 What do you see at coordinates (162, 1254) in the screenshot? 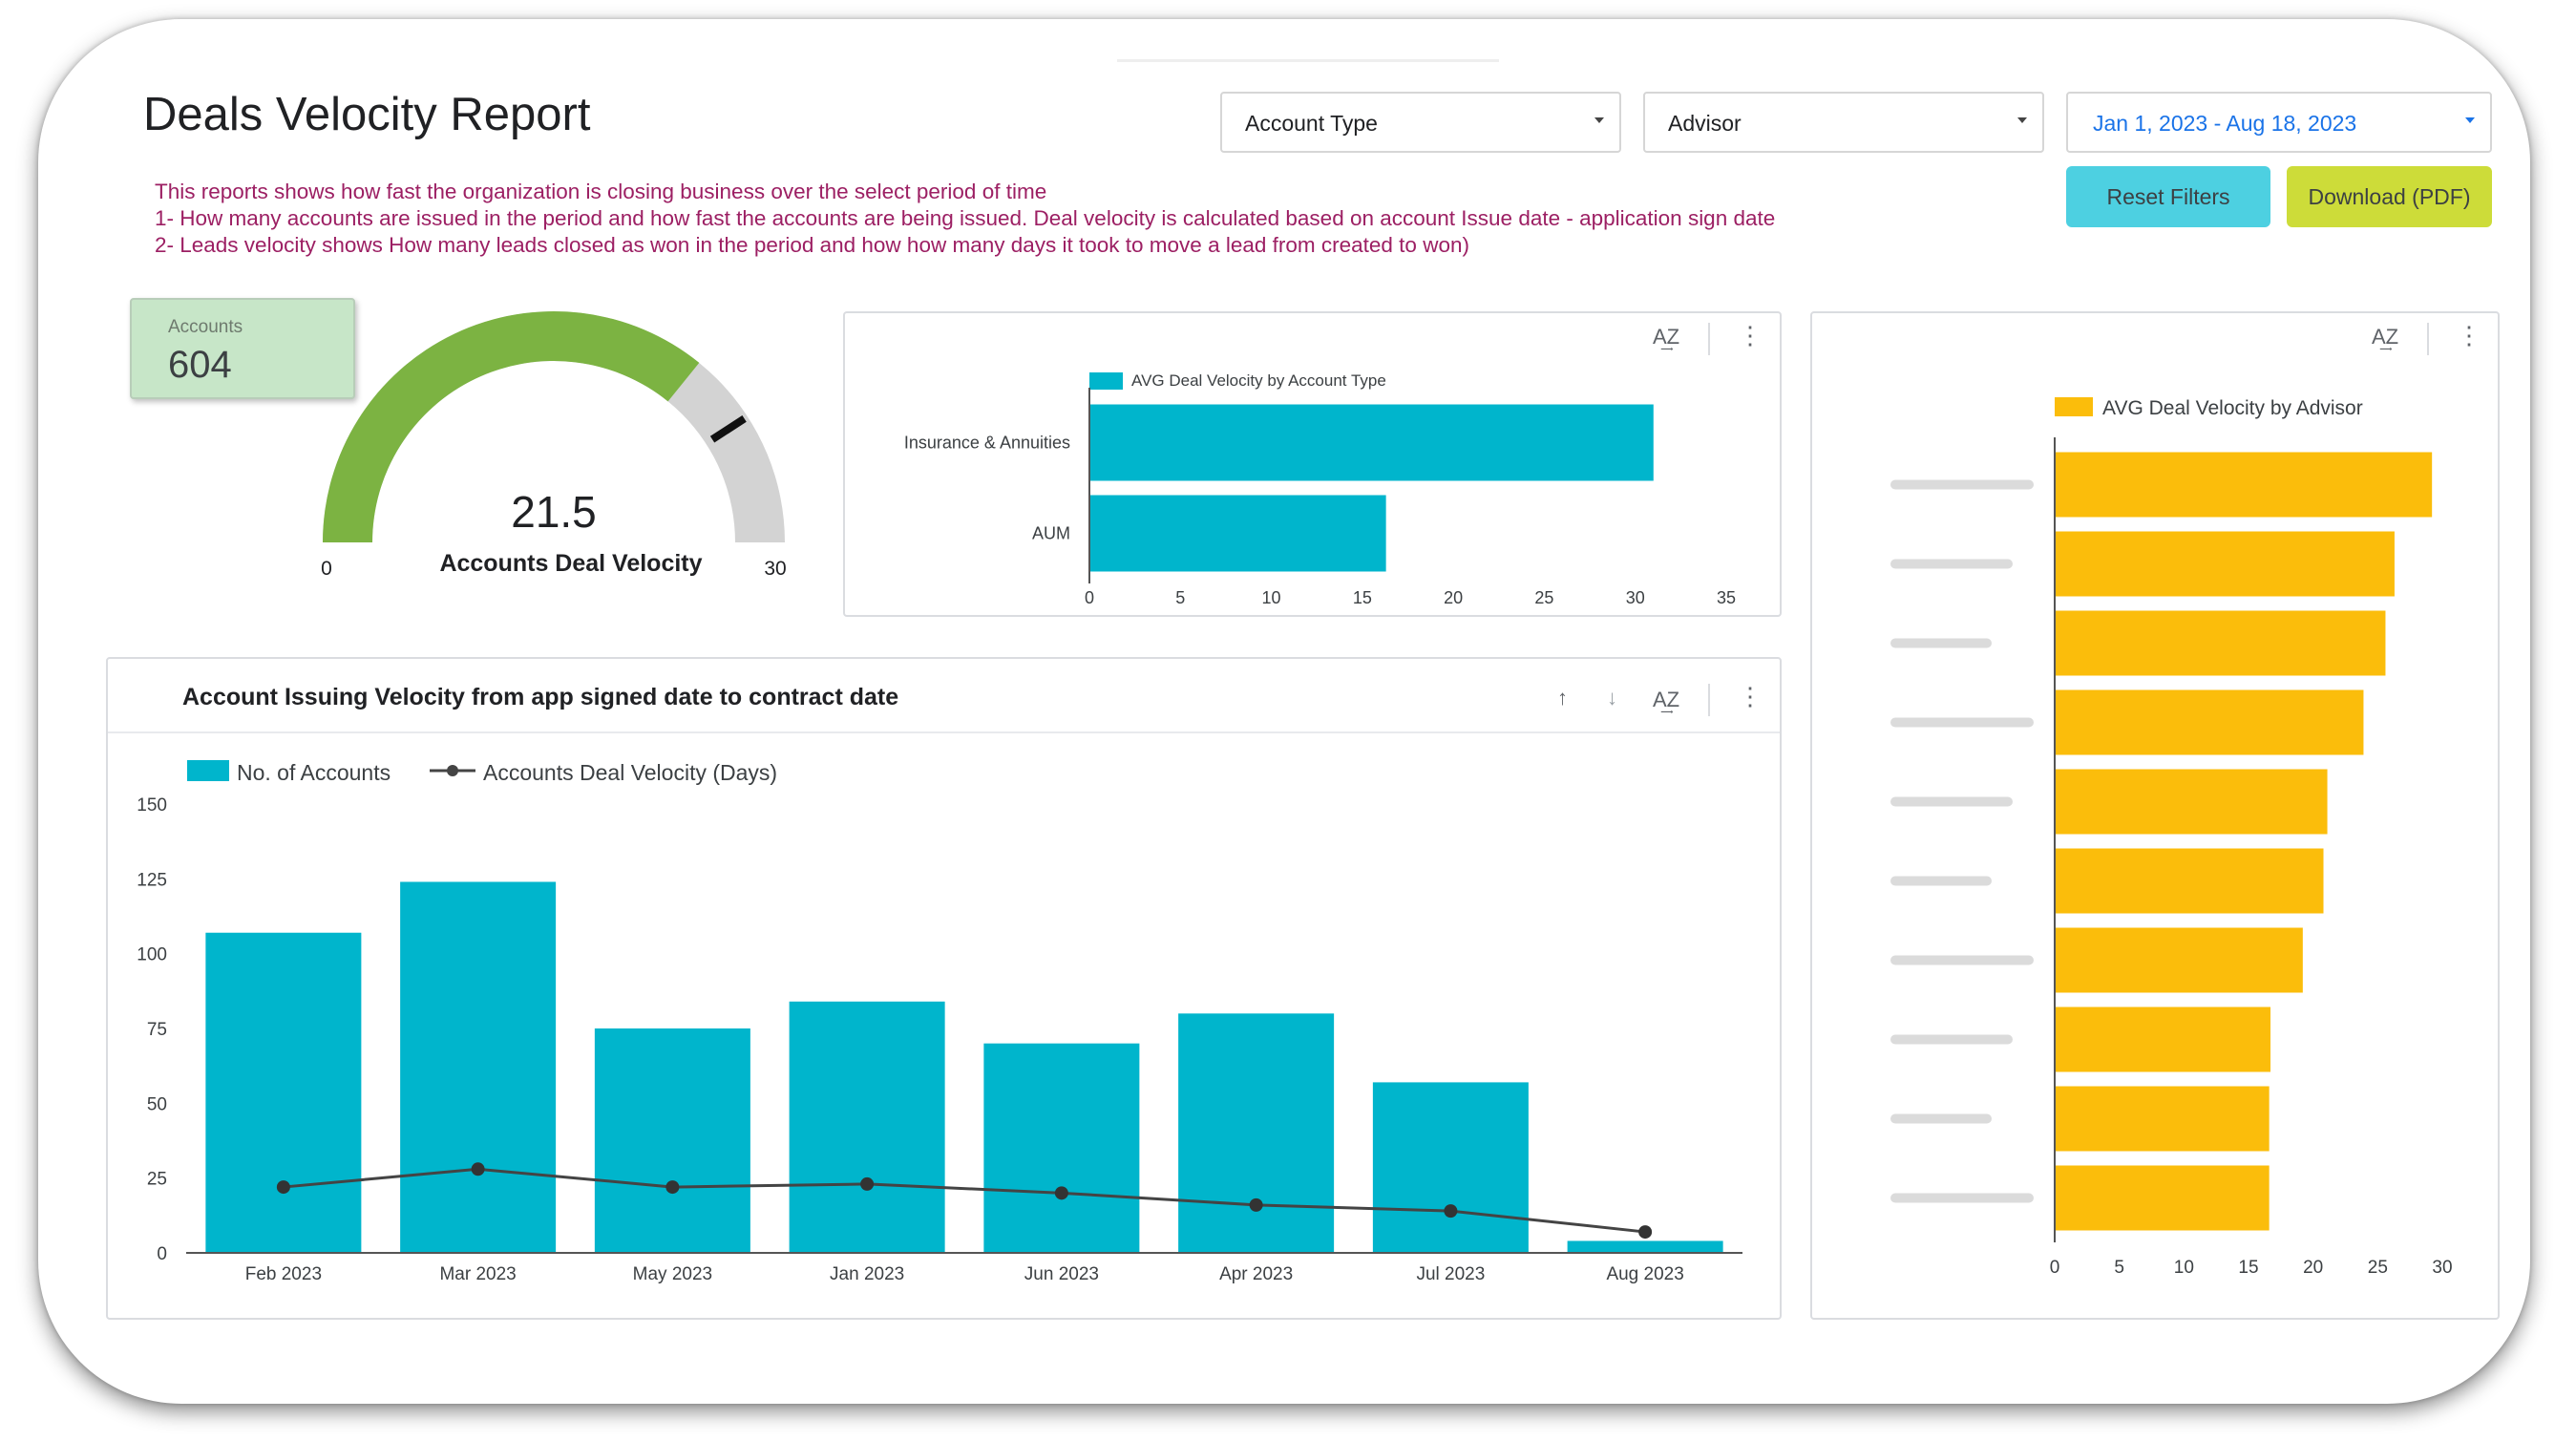
I see `y-tick-label: 0` at bounding box center [162, 1254].